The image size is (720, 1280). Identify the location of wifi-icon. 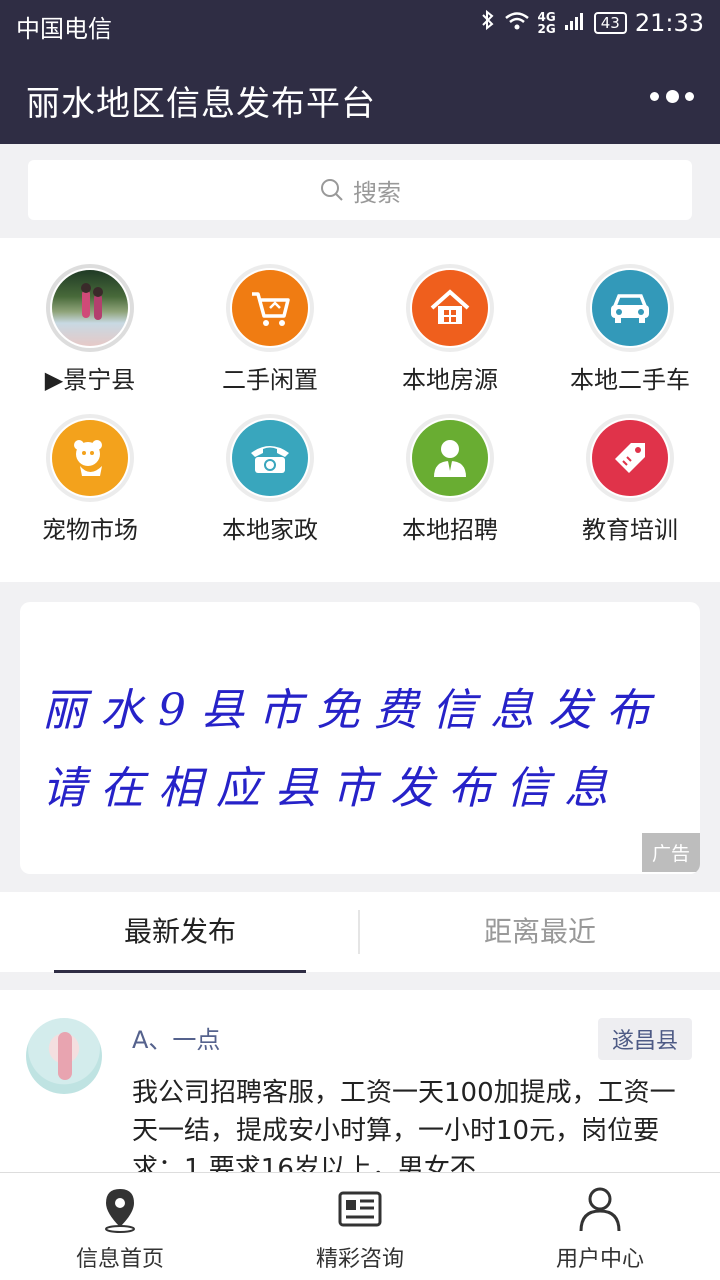
(517, 23).